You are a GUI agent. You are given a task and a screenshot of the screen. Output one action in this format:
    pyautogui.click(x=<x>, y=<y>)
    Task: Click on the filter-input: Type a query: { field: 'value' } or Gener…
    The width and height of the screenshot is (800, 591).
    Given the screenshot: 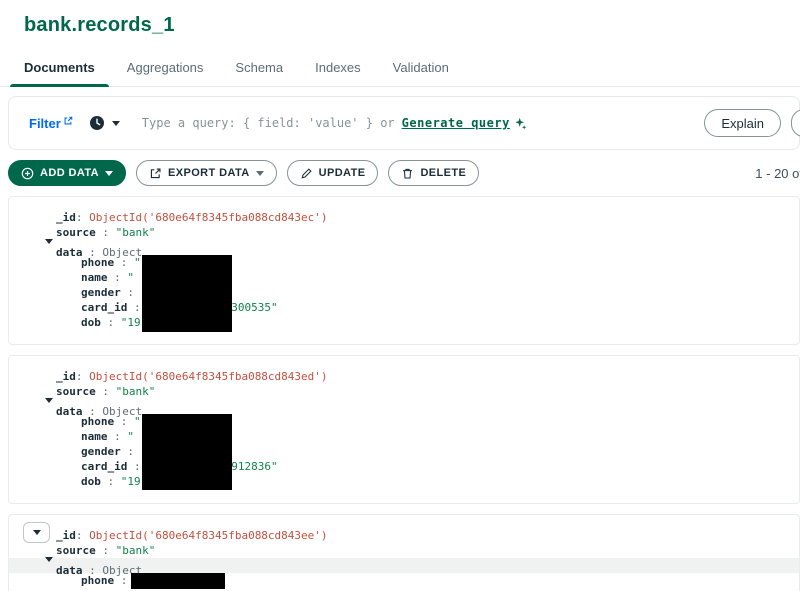 What is the action you would take?
    pyautogui.click(x=334, y=123)
    